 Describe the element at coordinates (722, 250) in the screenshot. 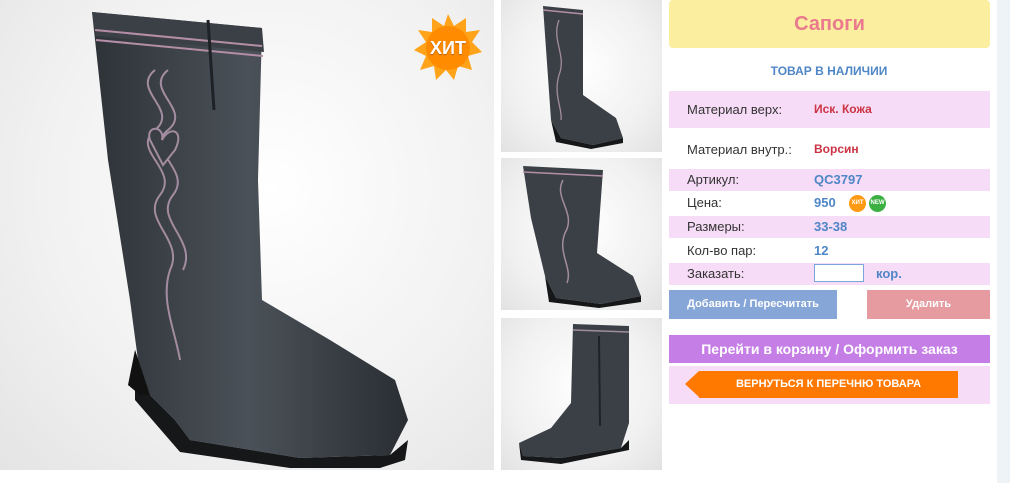

I see `detail-label: Кол-во пар:` at that location.